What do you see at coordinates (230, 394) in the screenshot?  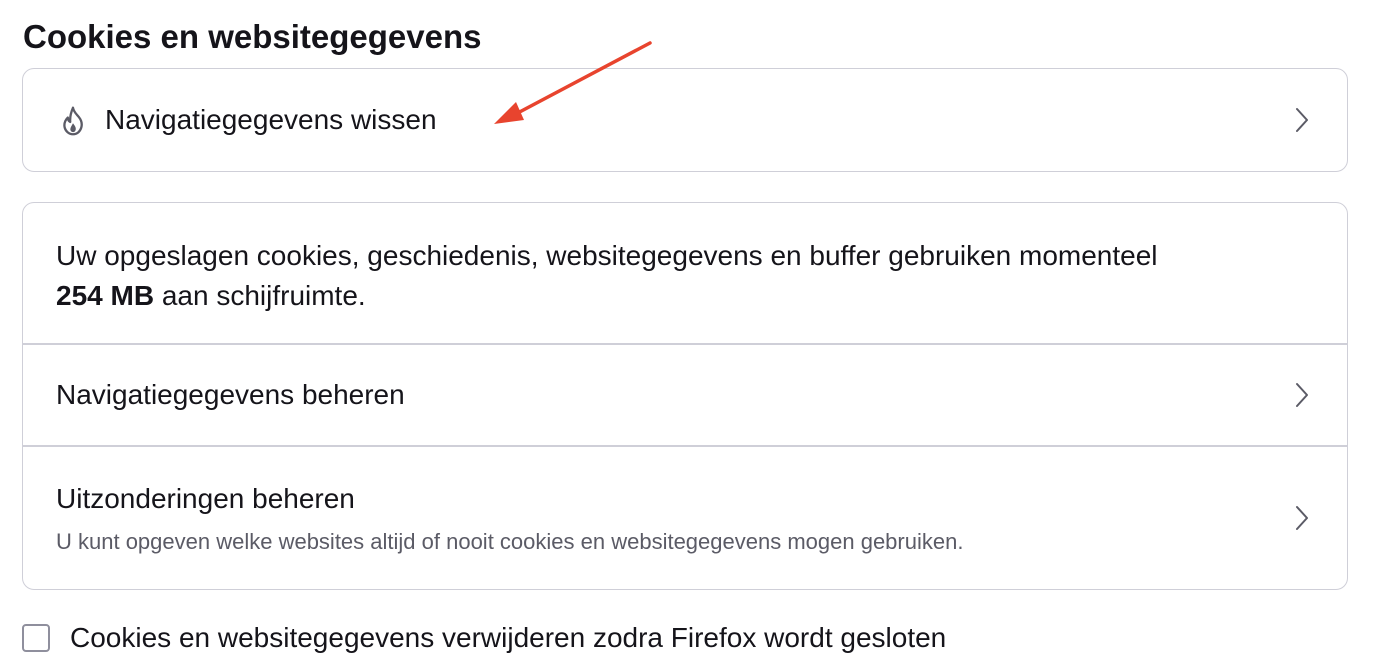 I see `manage-data-label: Navigatiegegevens beheren` at bounding box center [230, 394].